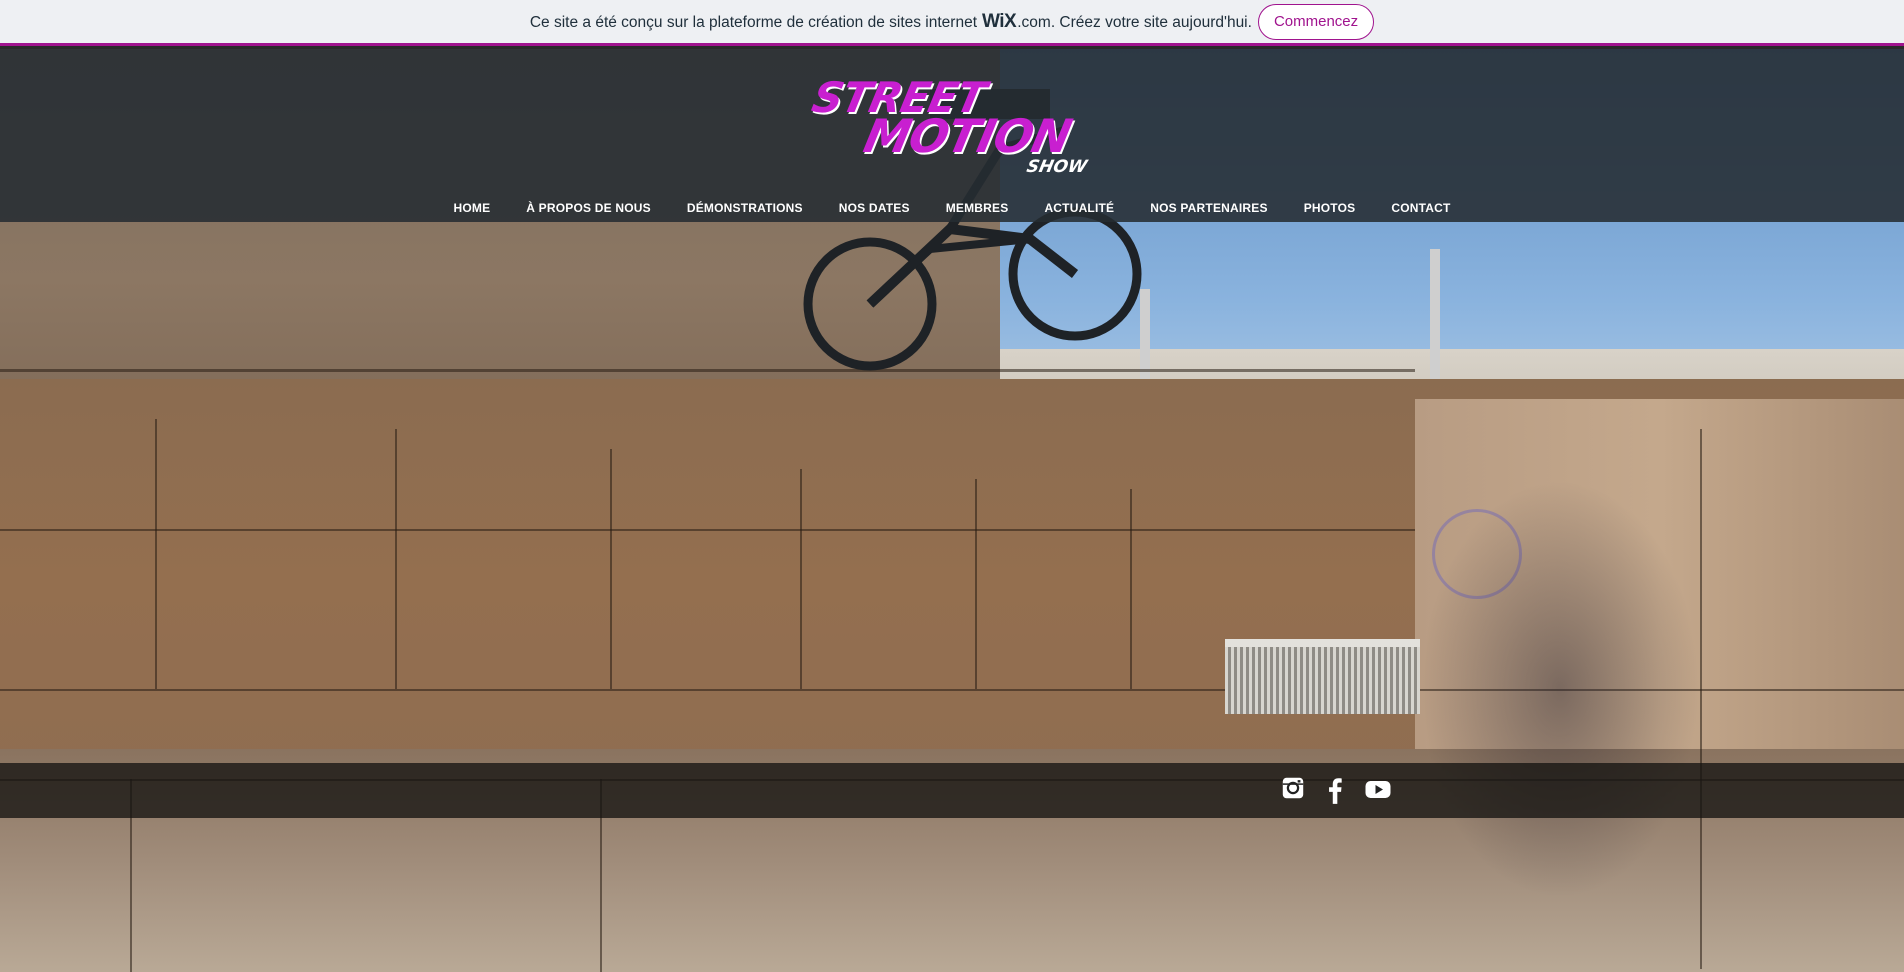 The width and height of the screenshot is (1904, 972). Describe the element at coordinates (1330, 208) in the screenshot. I see `nav-item-photos: PHOTOS` at that location.